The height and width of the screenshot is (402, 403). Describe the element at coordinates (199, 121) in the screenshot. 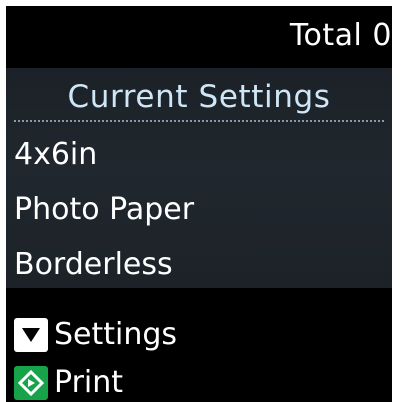

I see `title-divider` at that location.